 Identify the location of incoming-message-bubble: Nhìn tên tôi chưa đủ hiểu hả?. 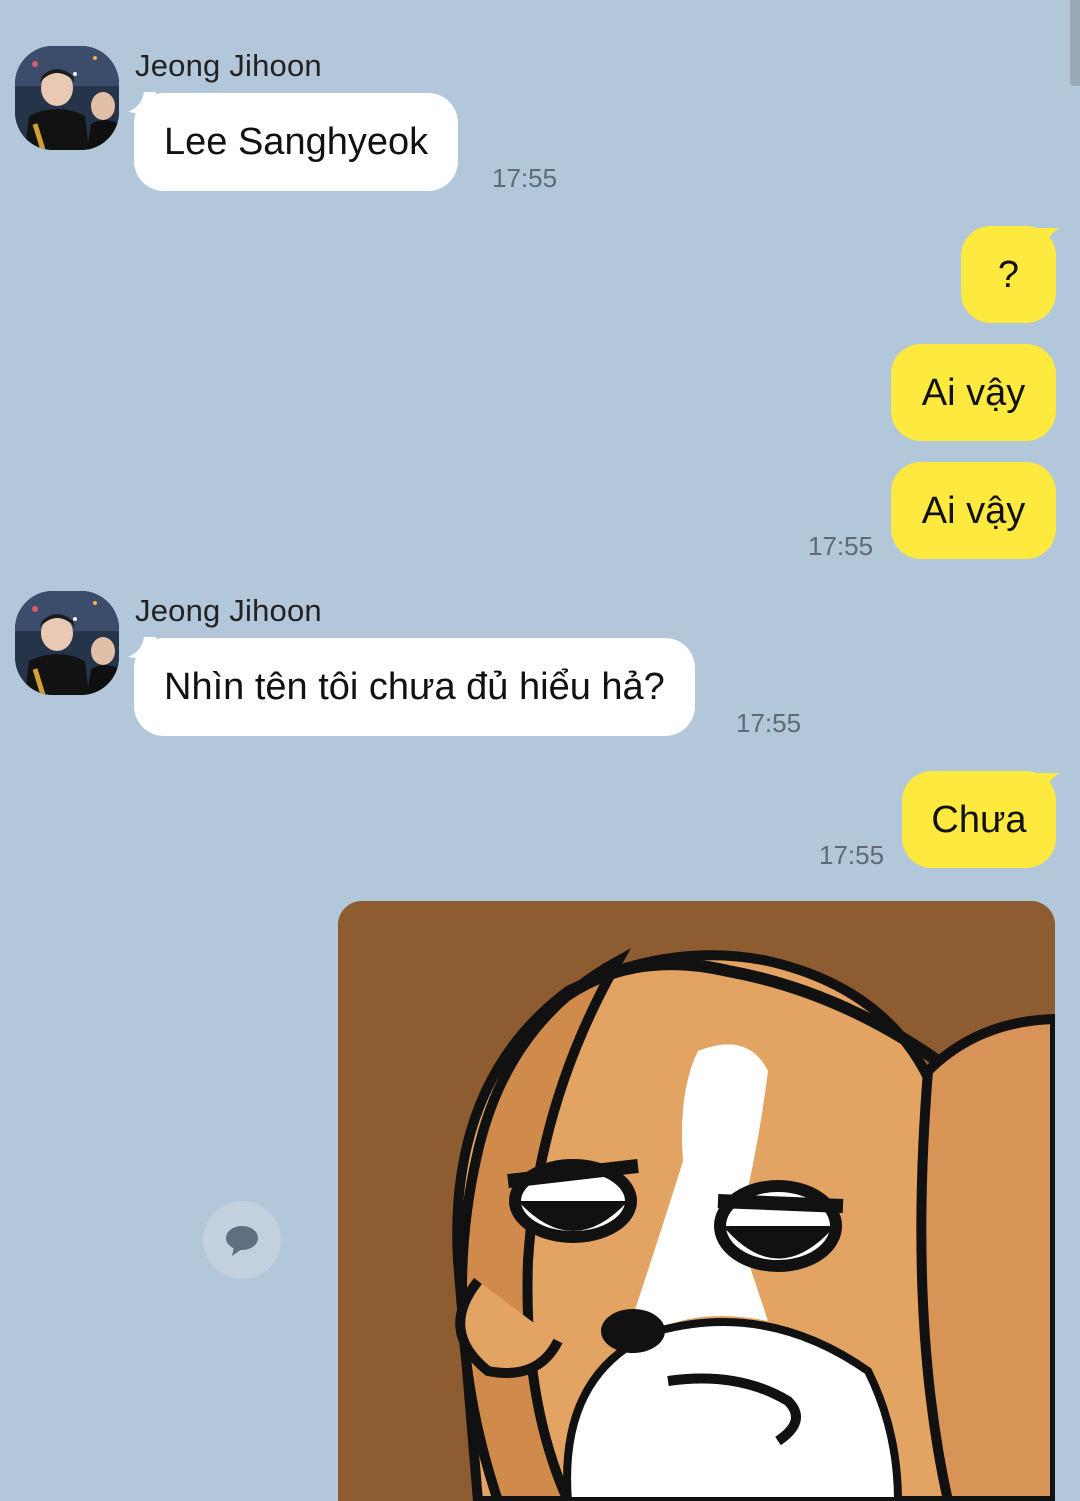
(414, 687).